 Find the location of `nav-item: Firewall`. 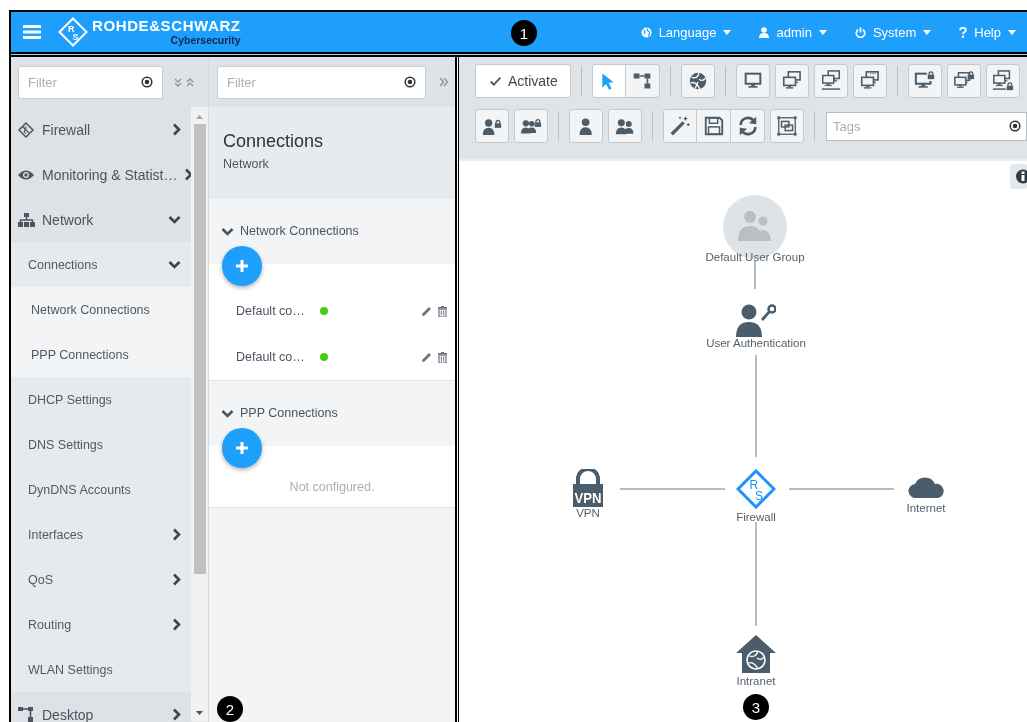

nav-item: Firewall is located at coordinates (101, 129).